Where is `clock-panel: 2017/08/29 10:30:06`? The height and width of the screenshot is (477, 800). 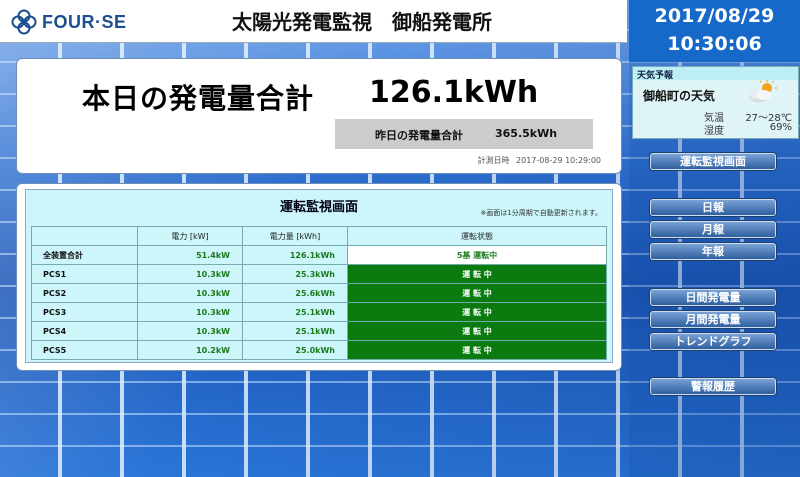
clock-panel: 2017/08/29 10:30:06 is located at coordinates (714, 31).